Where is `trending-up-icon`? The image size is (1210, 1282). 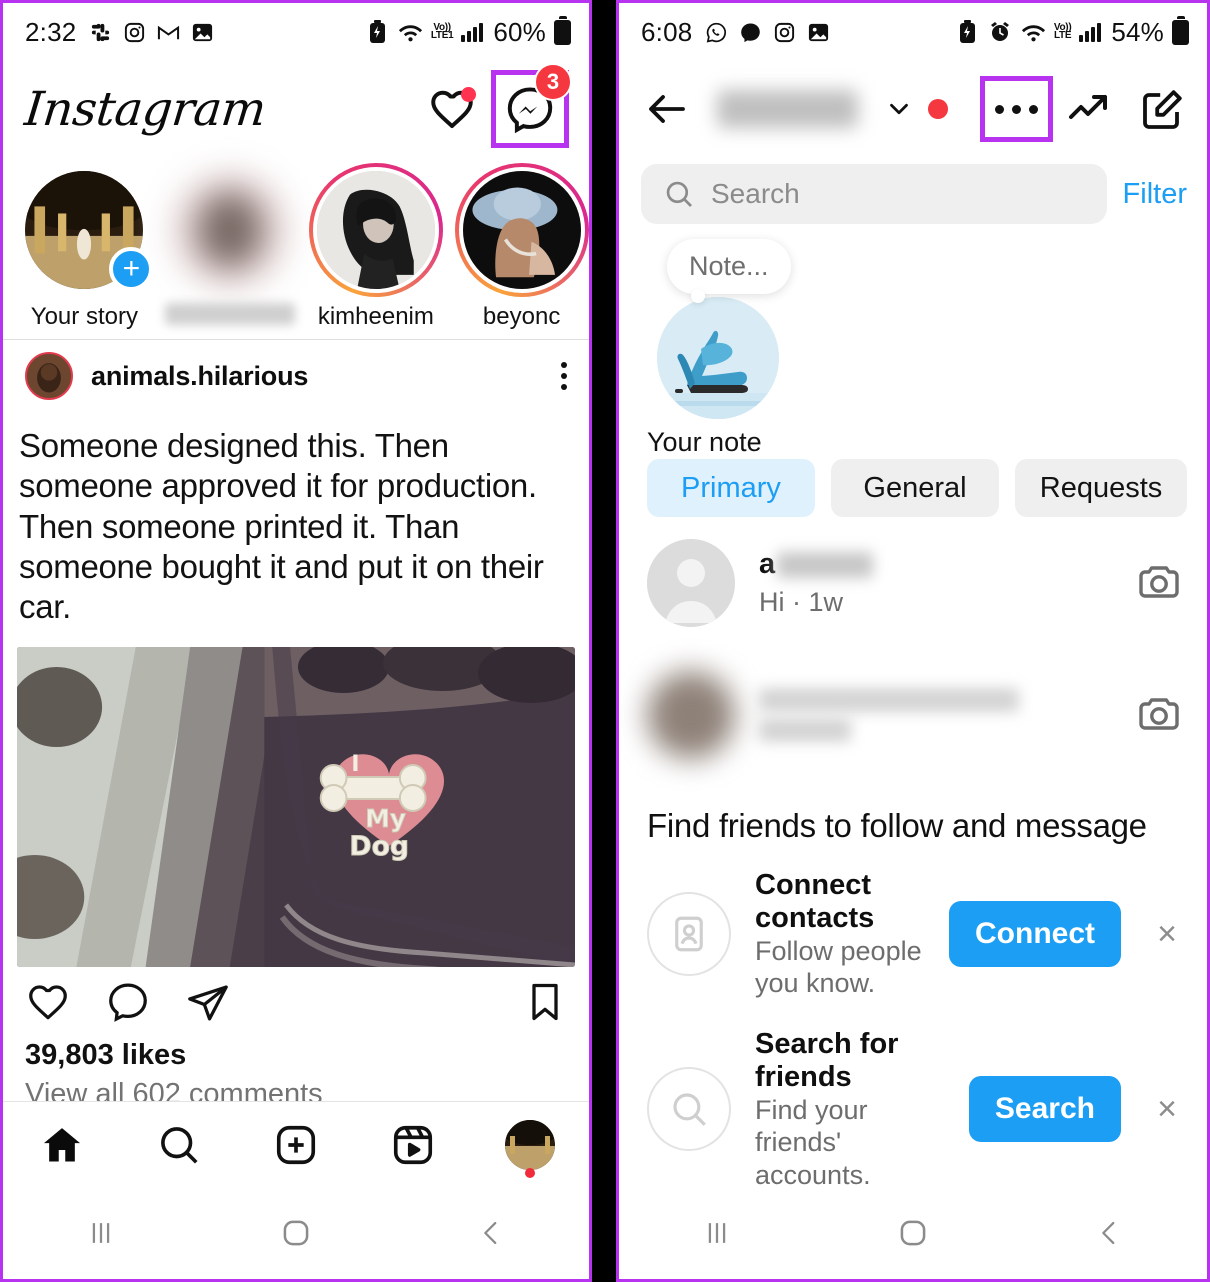 trending-up-icon is located at coordinates (1089, 109).